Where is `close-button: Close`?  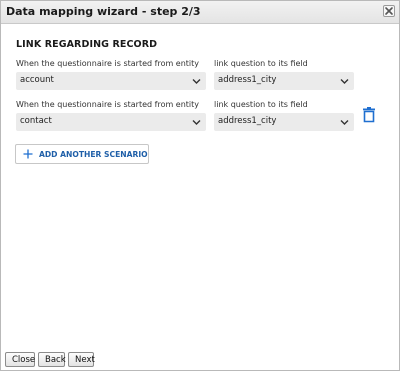
close-button: Close is located at coordinates (20, 359).